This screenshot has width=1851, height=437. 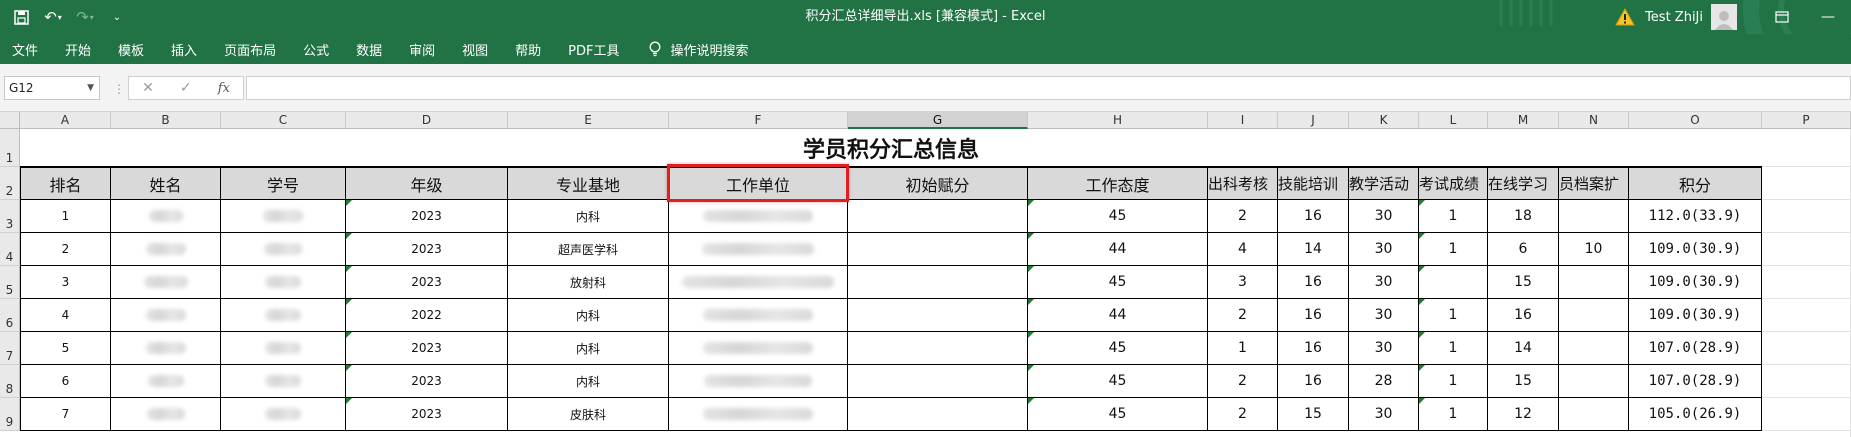 I want to click on tab-view: 视图, so click(x=475, y=49).